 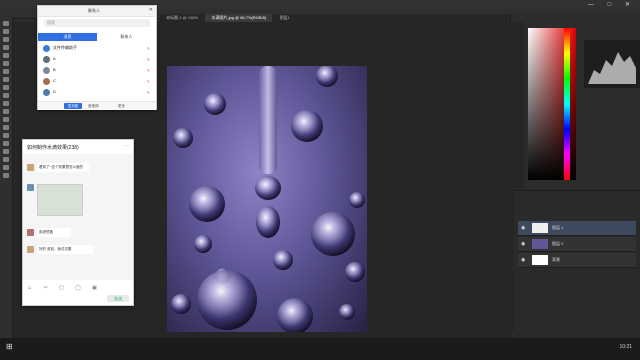 I want to click on chat-title: 如何制作水滴效果(238), so click(x=53, y=148).